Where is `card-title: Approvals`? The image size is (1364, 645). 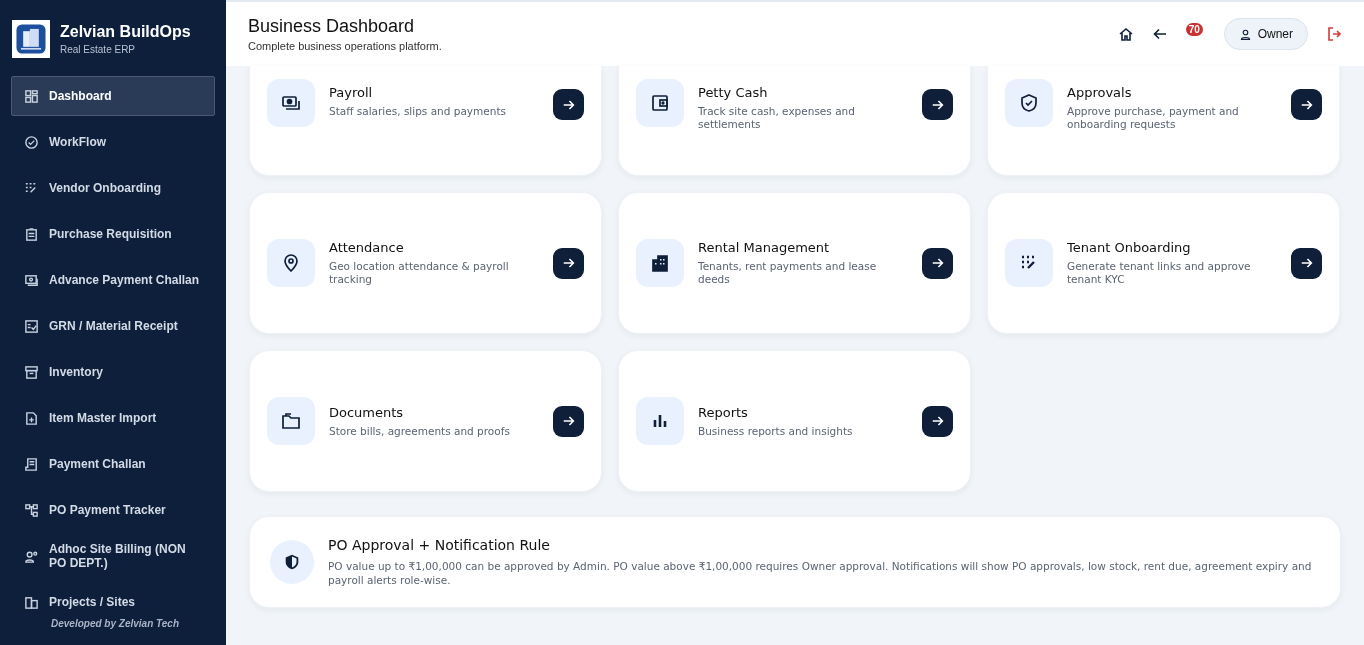
card-title: Approvals is located at coordinates (1100, 92).